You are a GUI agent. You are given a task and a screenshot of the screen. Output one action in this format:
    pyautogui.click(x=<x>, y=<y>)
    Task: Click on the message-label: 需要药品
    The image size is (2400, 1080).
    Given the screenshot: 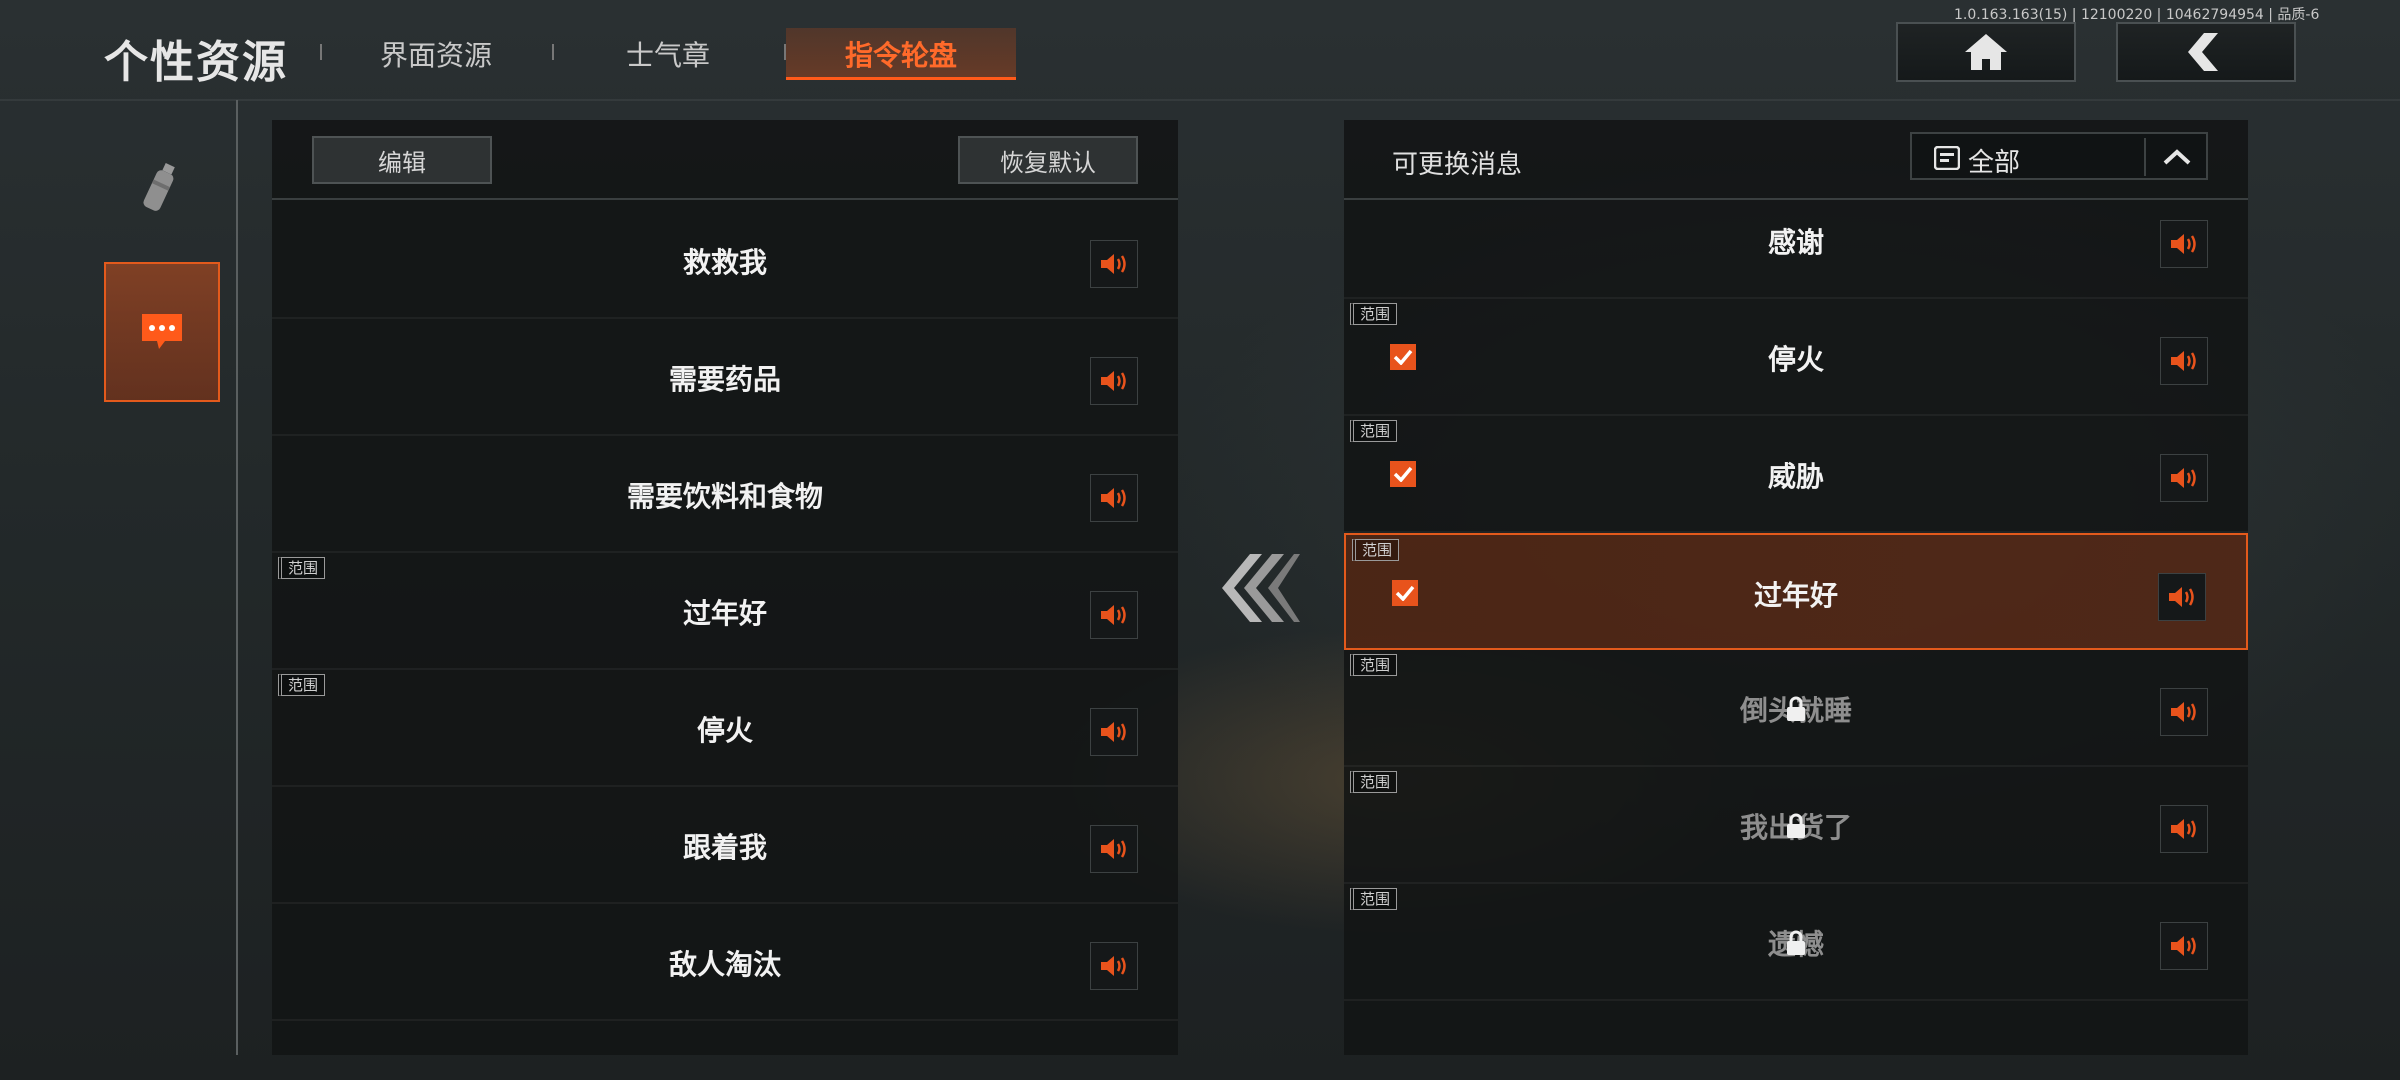 What is the action you would take?
    pyautogui.click(x=724, y=379)
    